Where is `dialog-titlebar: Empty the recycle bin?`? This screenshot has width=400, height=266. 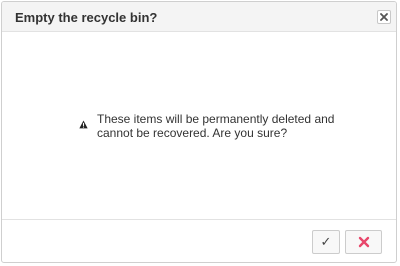 dialog-titlebar: Empty the recycle bin? is located at coordinates (199, 17).